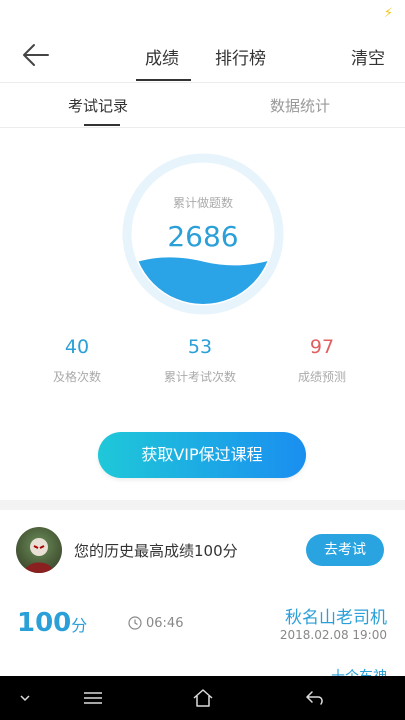  Describe the element at coordinates (240, 56) in the screenshot. I see `tab-leaderboard: 排行榜` at that location.